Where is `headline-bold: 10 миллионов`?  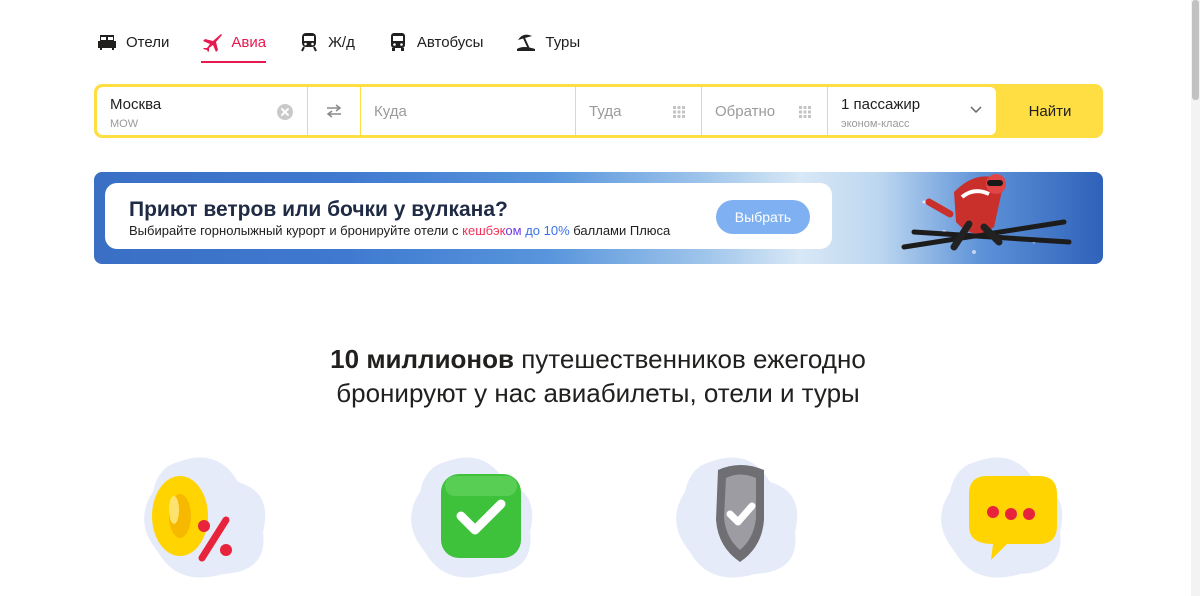 headline-bold: 10 миллионов is located at coordinates (422, 359).